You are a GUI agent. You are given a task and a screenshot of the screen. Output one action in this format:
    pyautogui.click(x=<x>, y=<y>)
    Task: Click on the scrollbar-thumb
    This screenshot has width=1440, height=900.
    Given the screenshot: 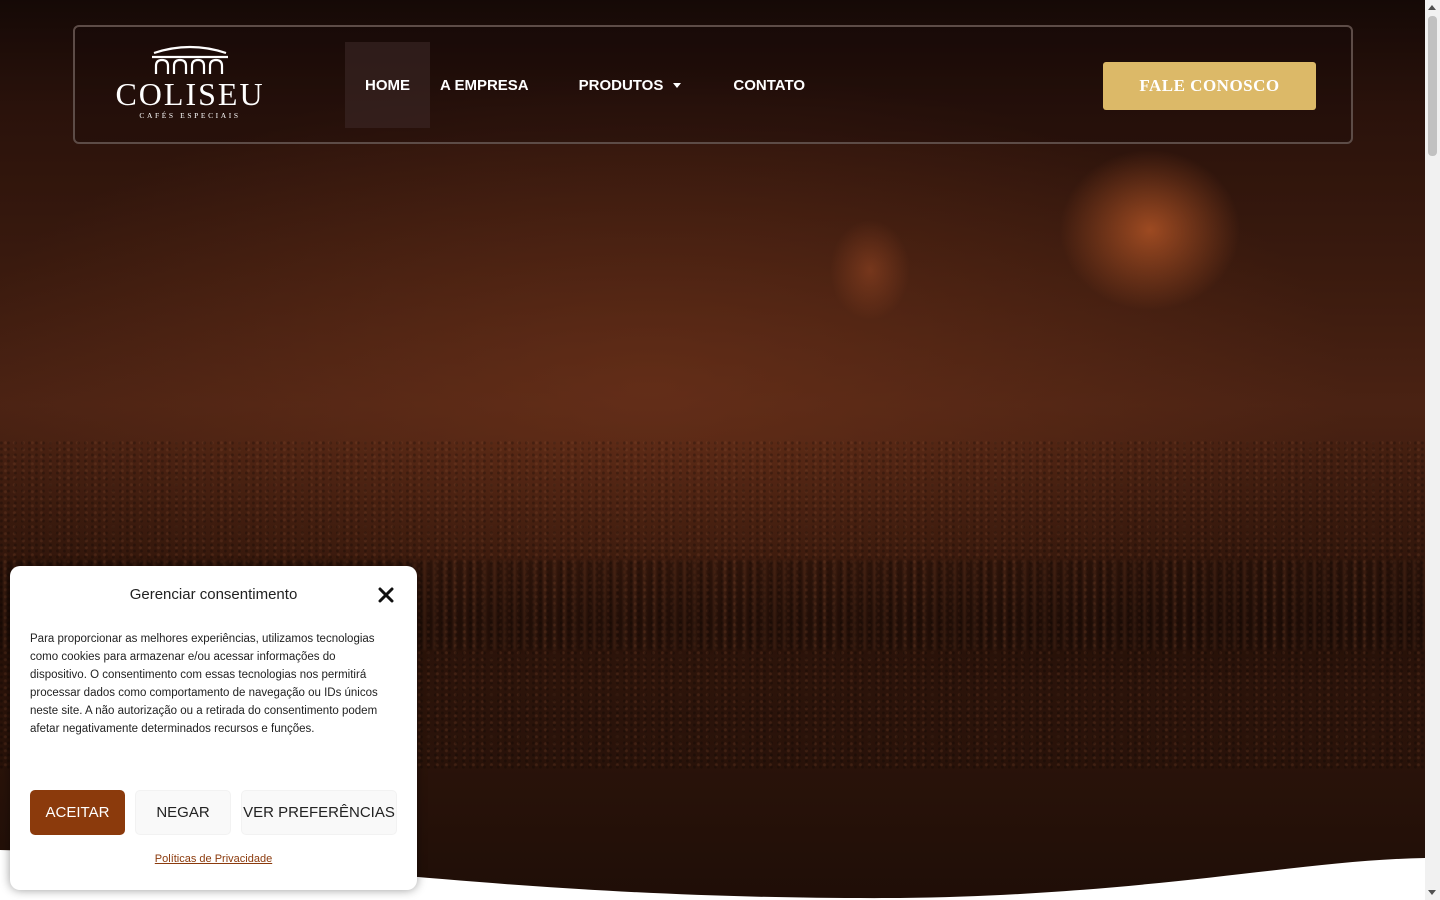 What is the action you would take?
    pyautogui.click(x=1432, y=86)
    